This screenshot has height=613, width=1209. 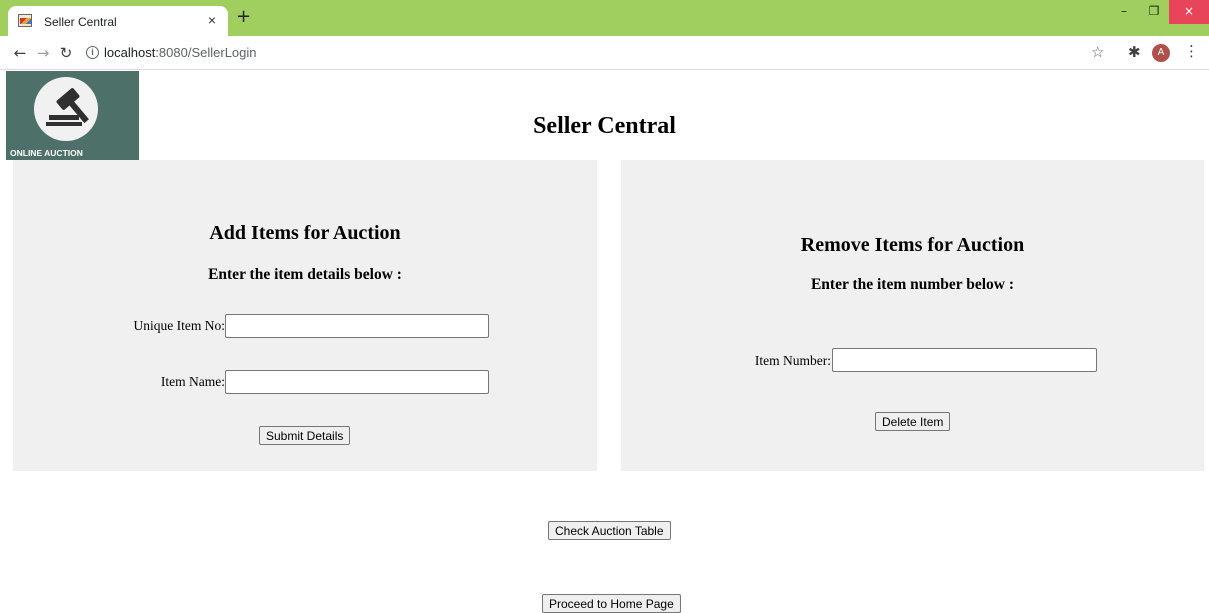 I want to click on url-host: localhost, so click(x=130, y=52).